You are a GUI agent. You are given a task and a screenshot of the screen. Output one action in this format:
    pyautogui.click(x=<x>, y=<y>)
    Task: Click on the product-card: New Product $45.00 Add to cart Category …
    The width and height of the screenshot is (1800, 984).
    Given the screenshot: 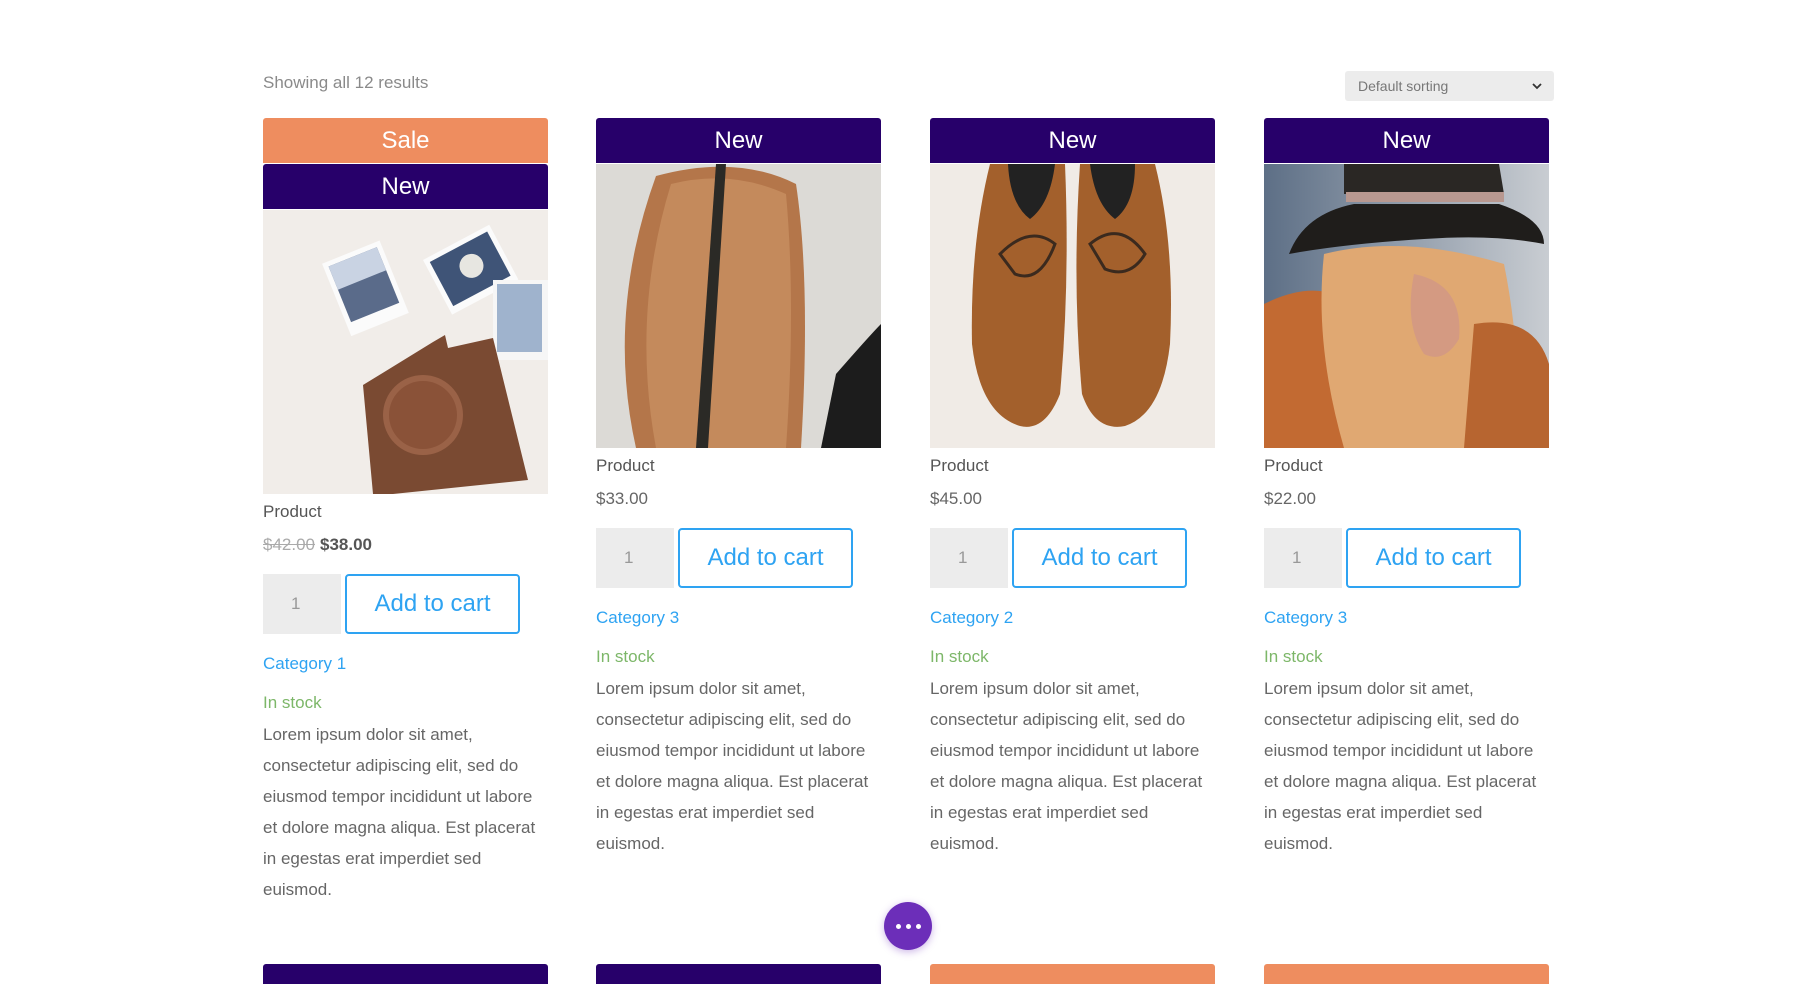 What is the action you would take?
    pyautogui.click(x=1072, y=488)
    